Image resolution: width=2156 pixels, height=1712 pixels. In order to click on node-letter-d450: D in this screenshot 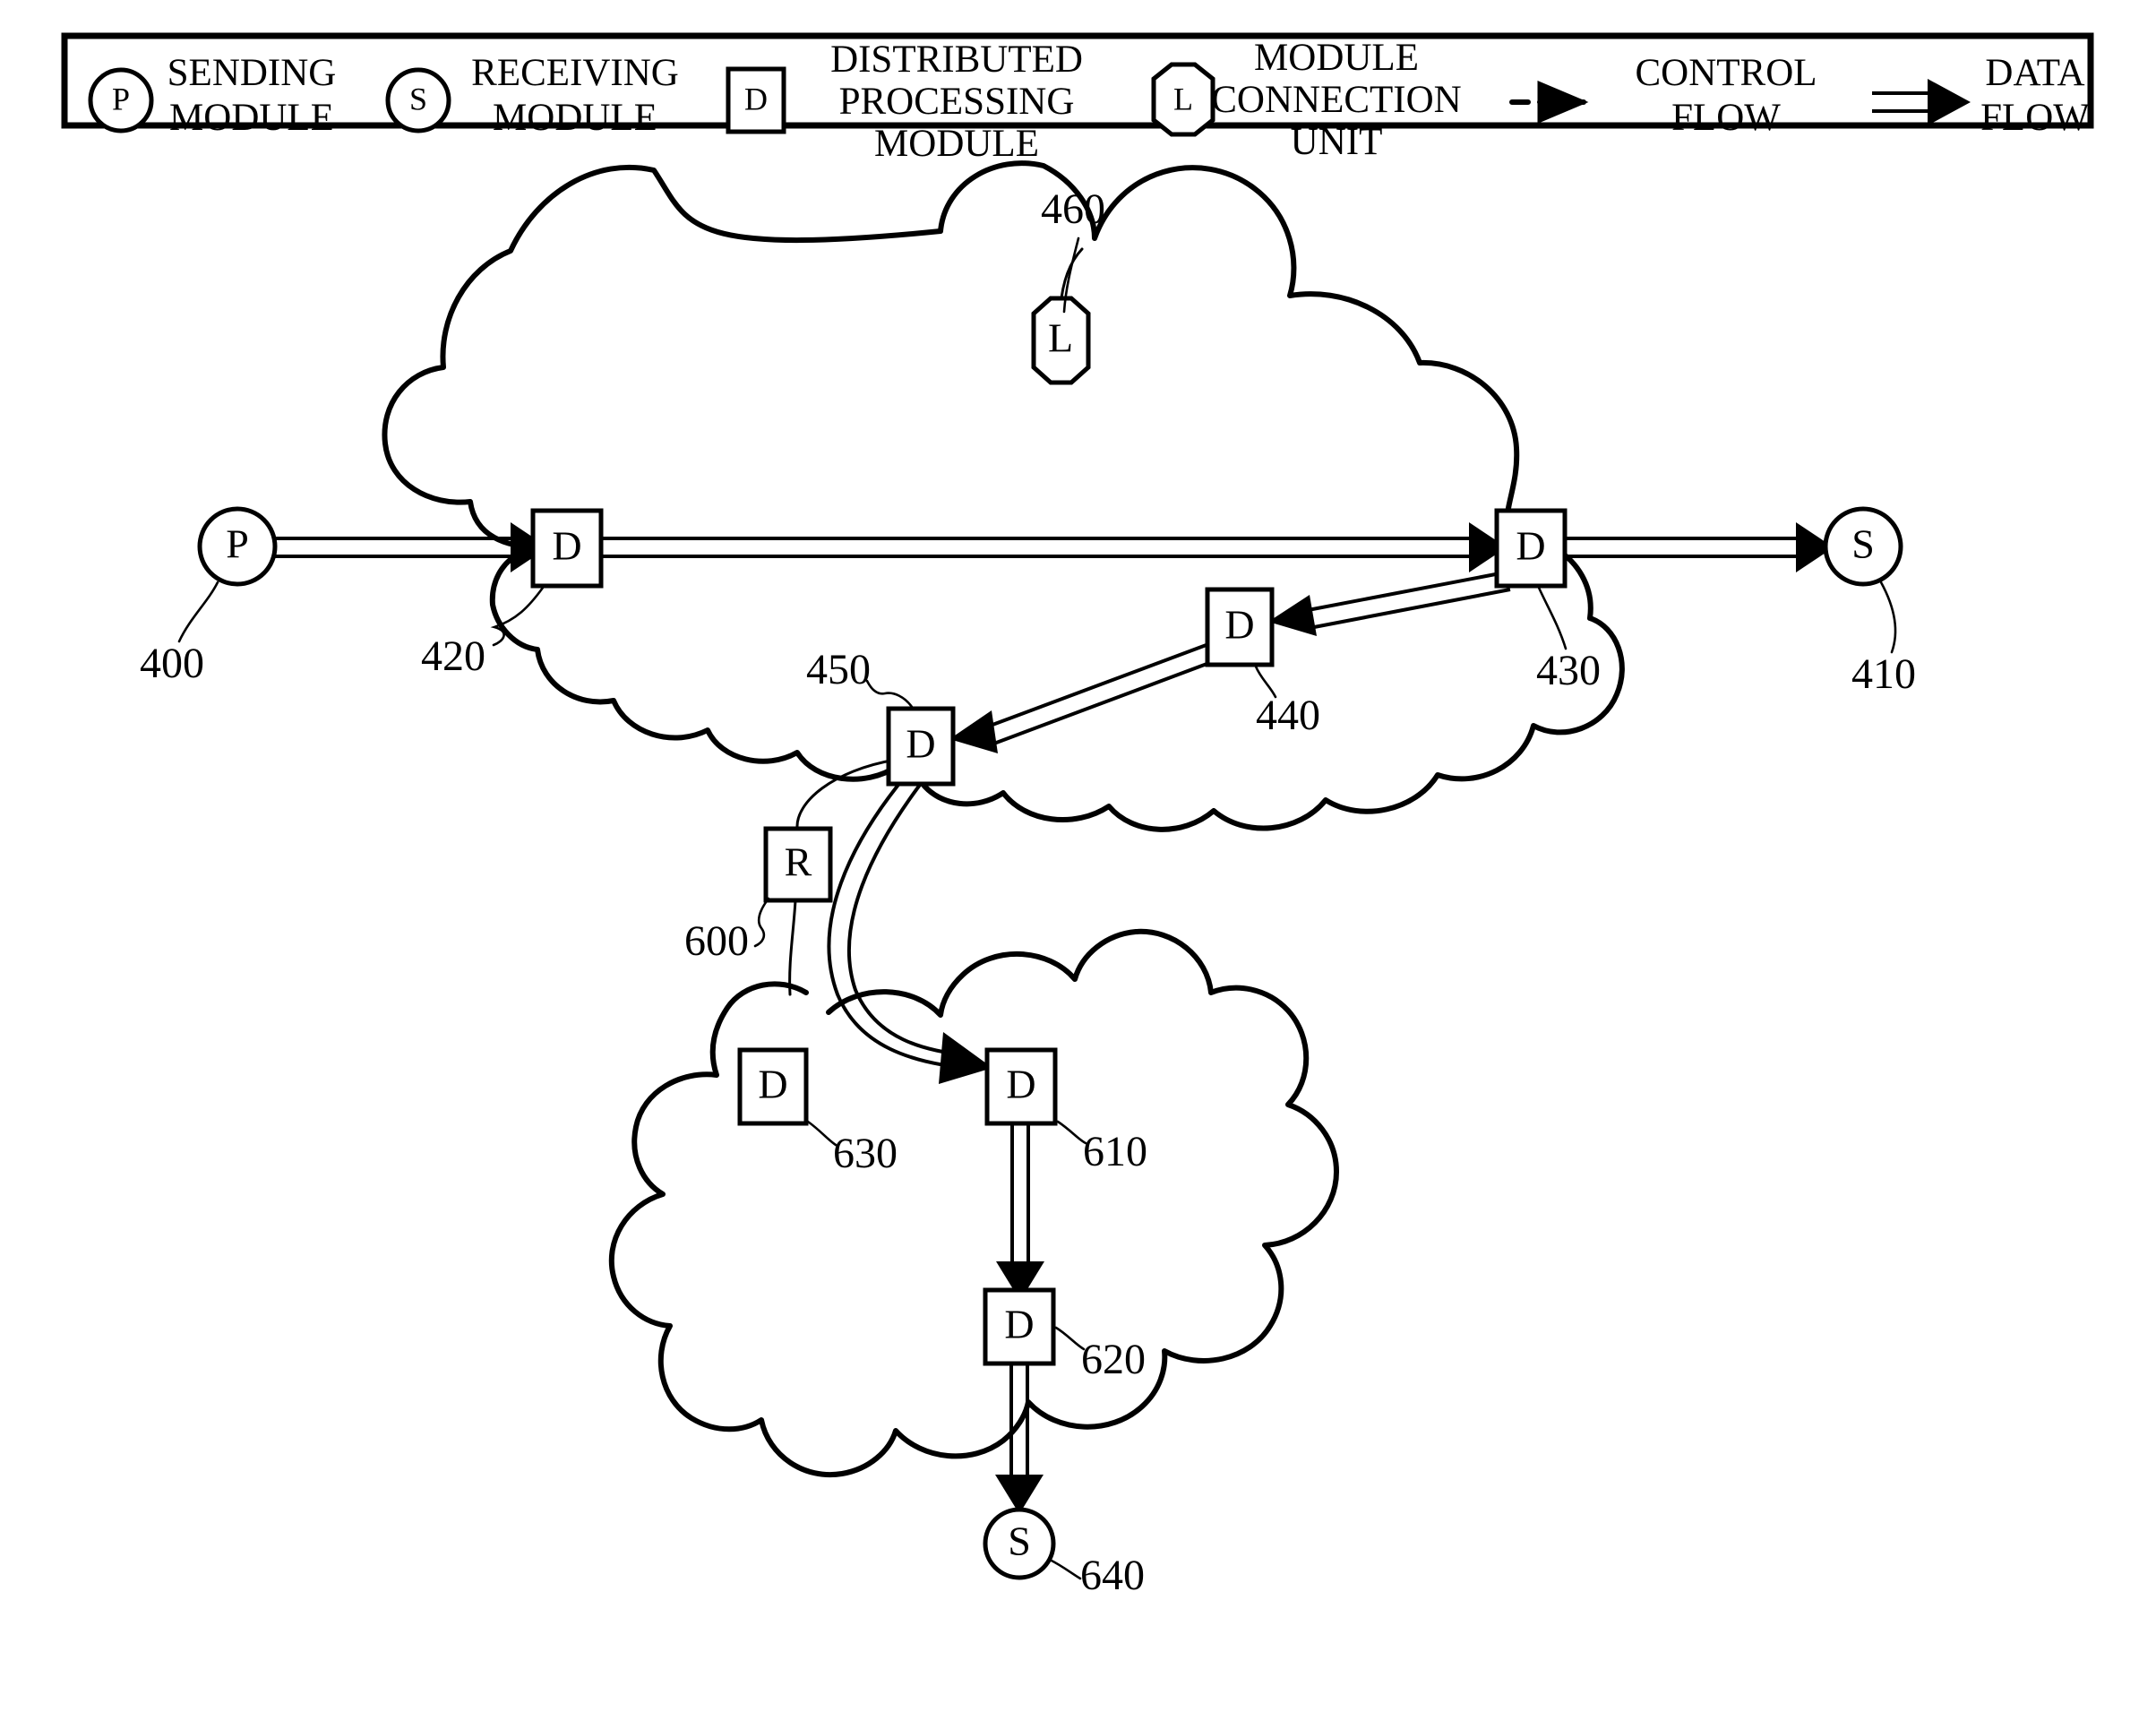, I will do `click(920, 744)`.